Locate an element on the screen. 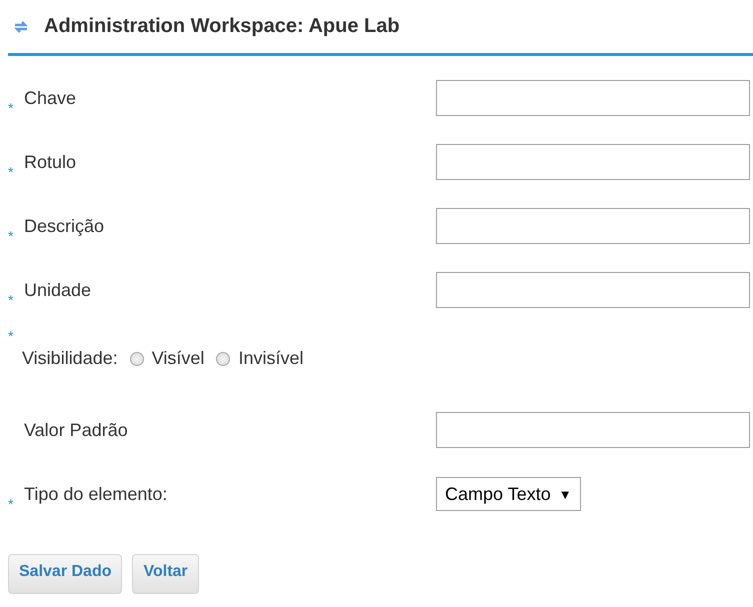 The image size is (753, 607). field-label: Visibilidade: is located at coordinates (70, 358).